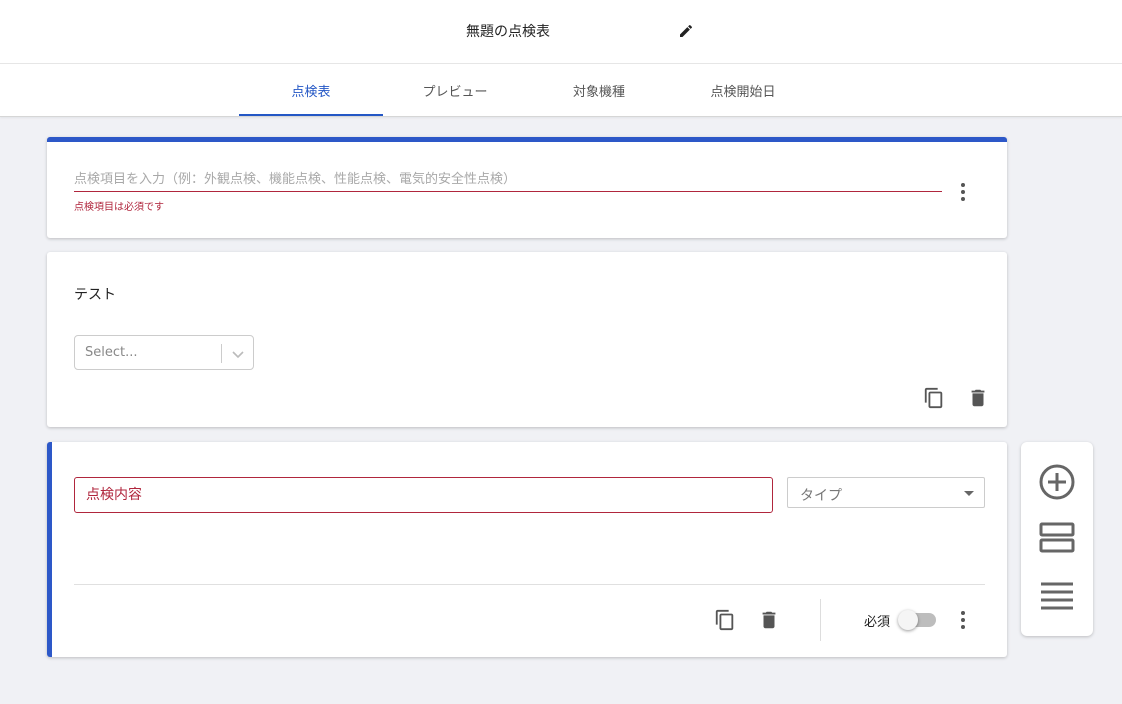 The height and width of the screenshot is (704, 1122). Describe the element at coordinates (455, 90) in the screenshot. I see `tab-preview: プレビュー` at that location.